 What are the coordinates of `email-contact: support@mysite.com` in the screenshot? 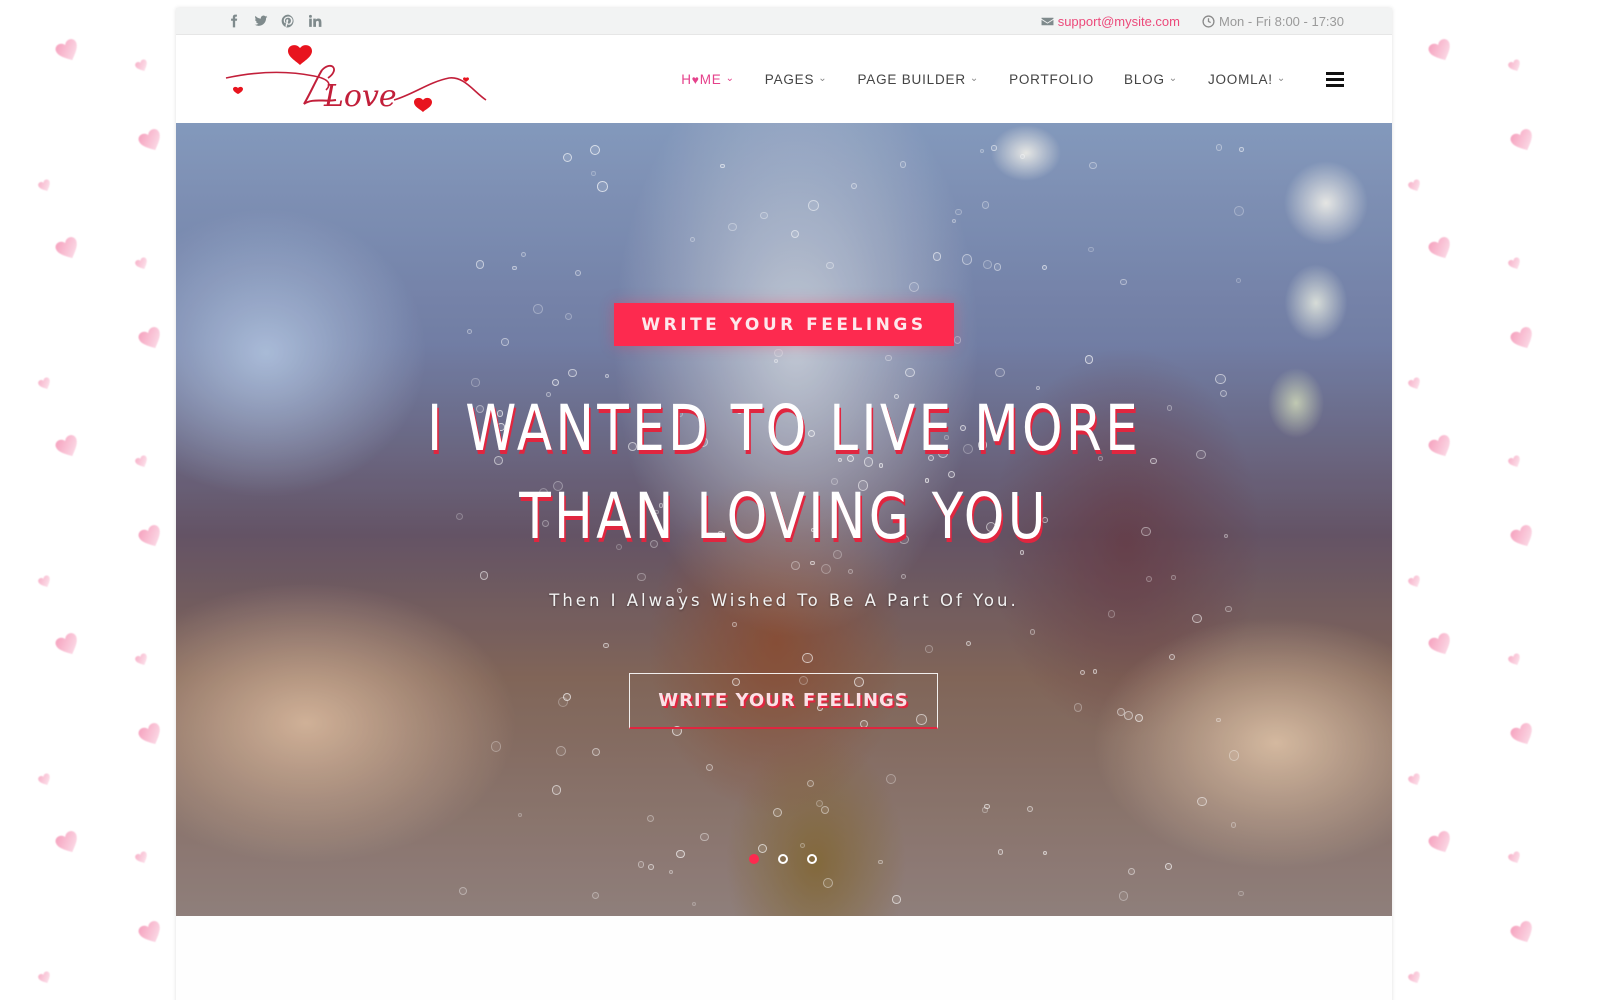 It's located at (1110, 21).